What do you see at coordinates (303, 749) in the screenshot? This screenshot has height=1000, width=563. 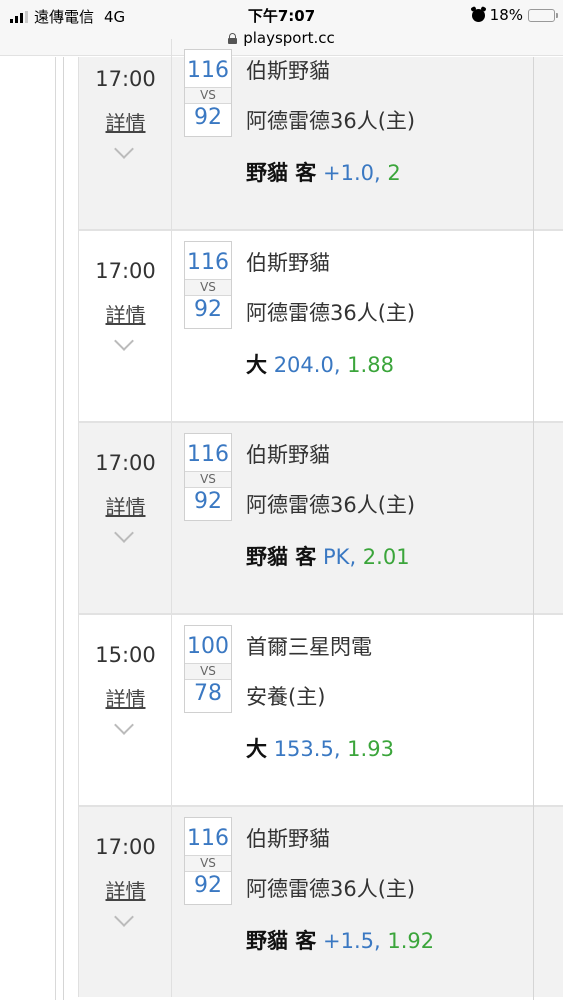 I see `pick-line: 153.5` at bounding box center [303, 749].